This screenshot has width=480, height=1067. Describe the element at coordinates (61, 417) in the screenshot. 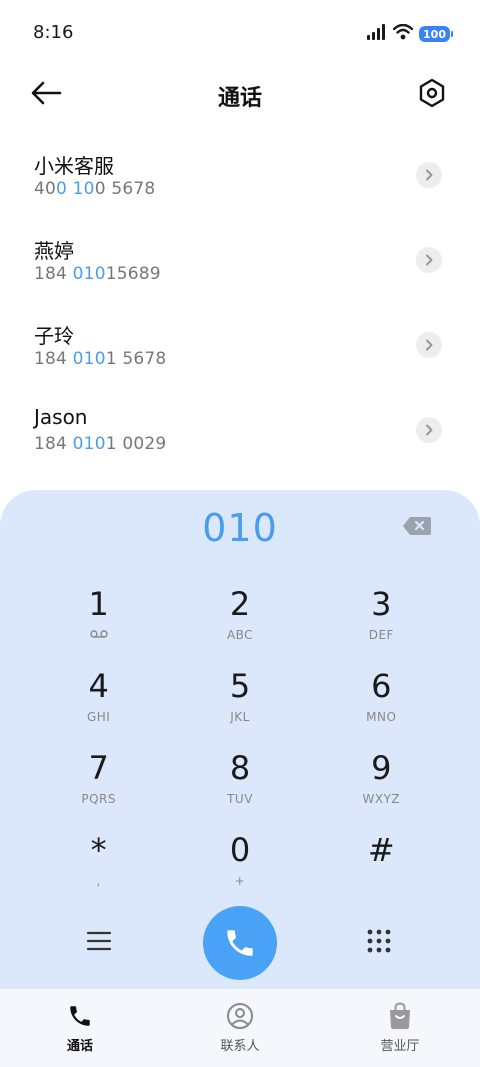

I see `contact-name: Jason` at that location.